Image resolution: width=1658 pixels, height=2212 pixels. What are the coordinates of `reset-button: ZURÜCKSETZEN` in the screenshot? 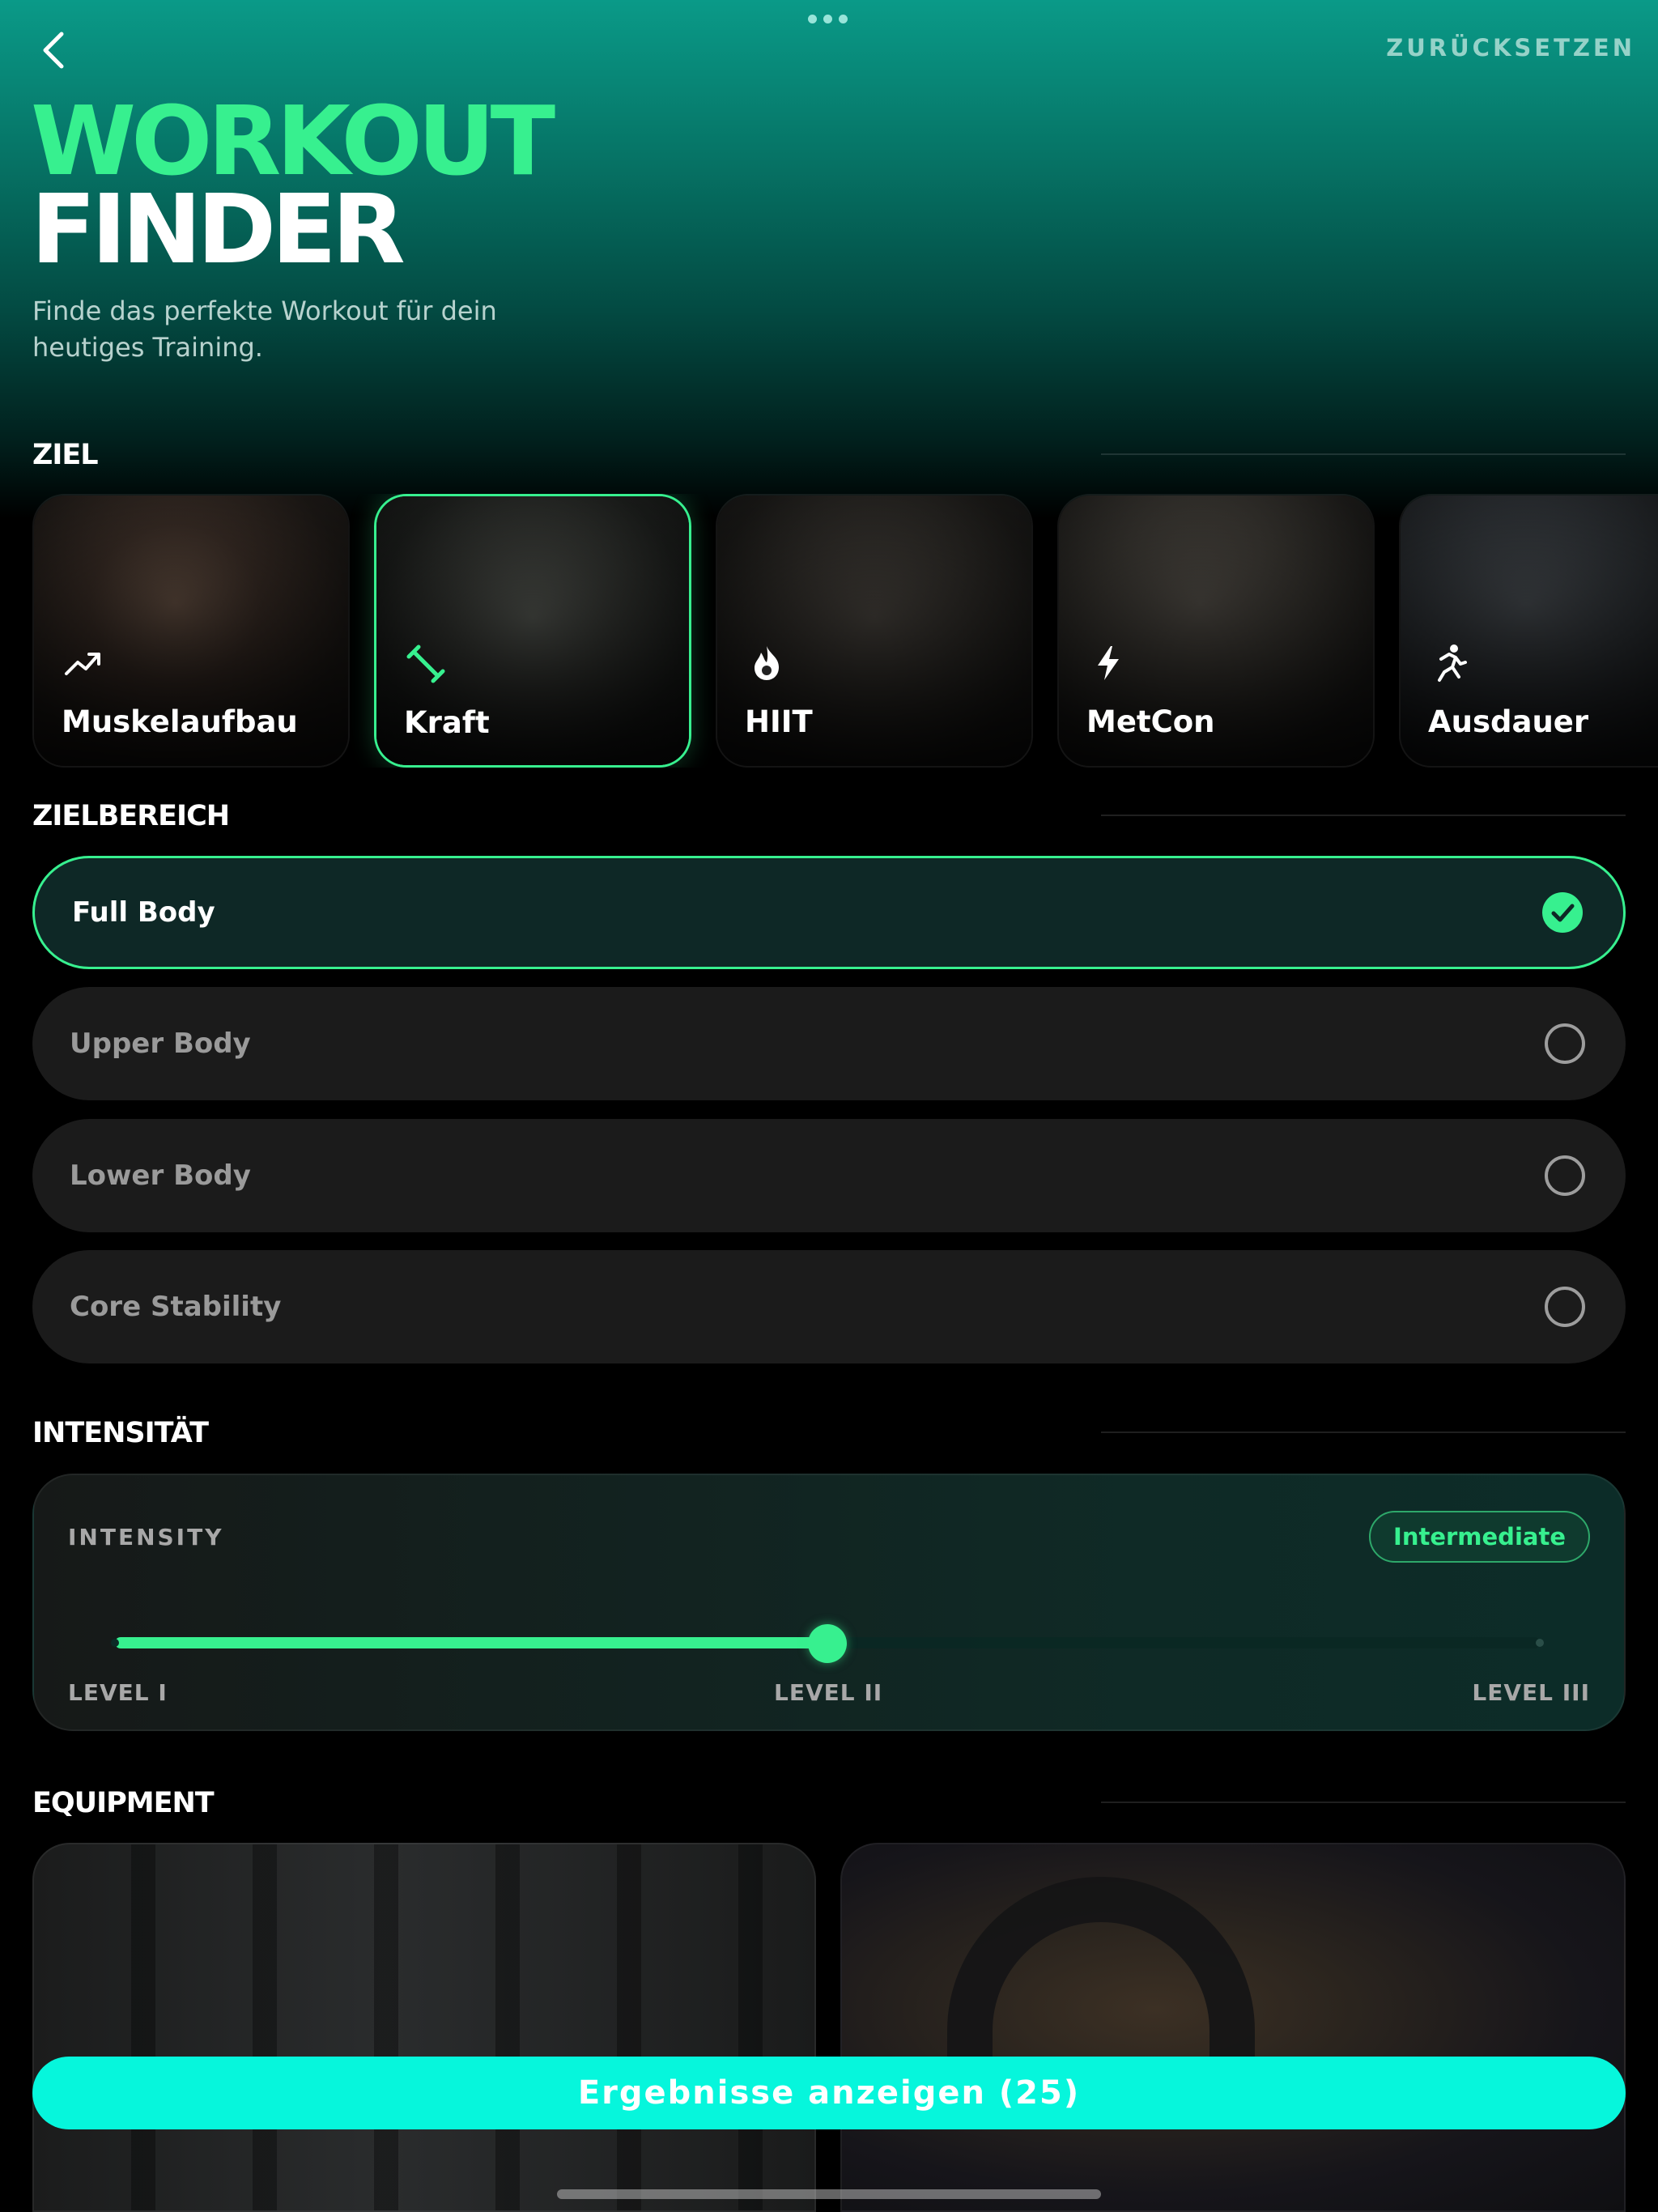 It's located at (1510, 48).